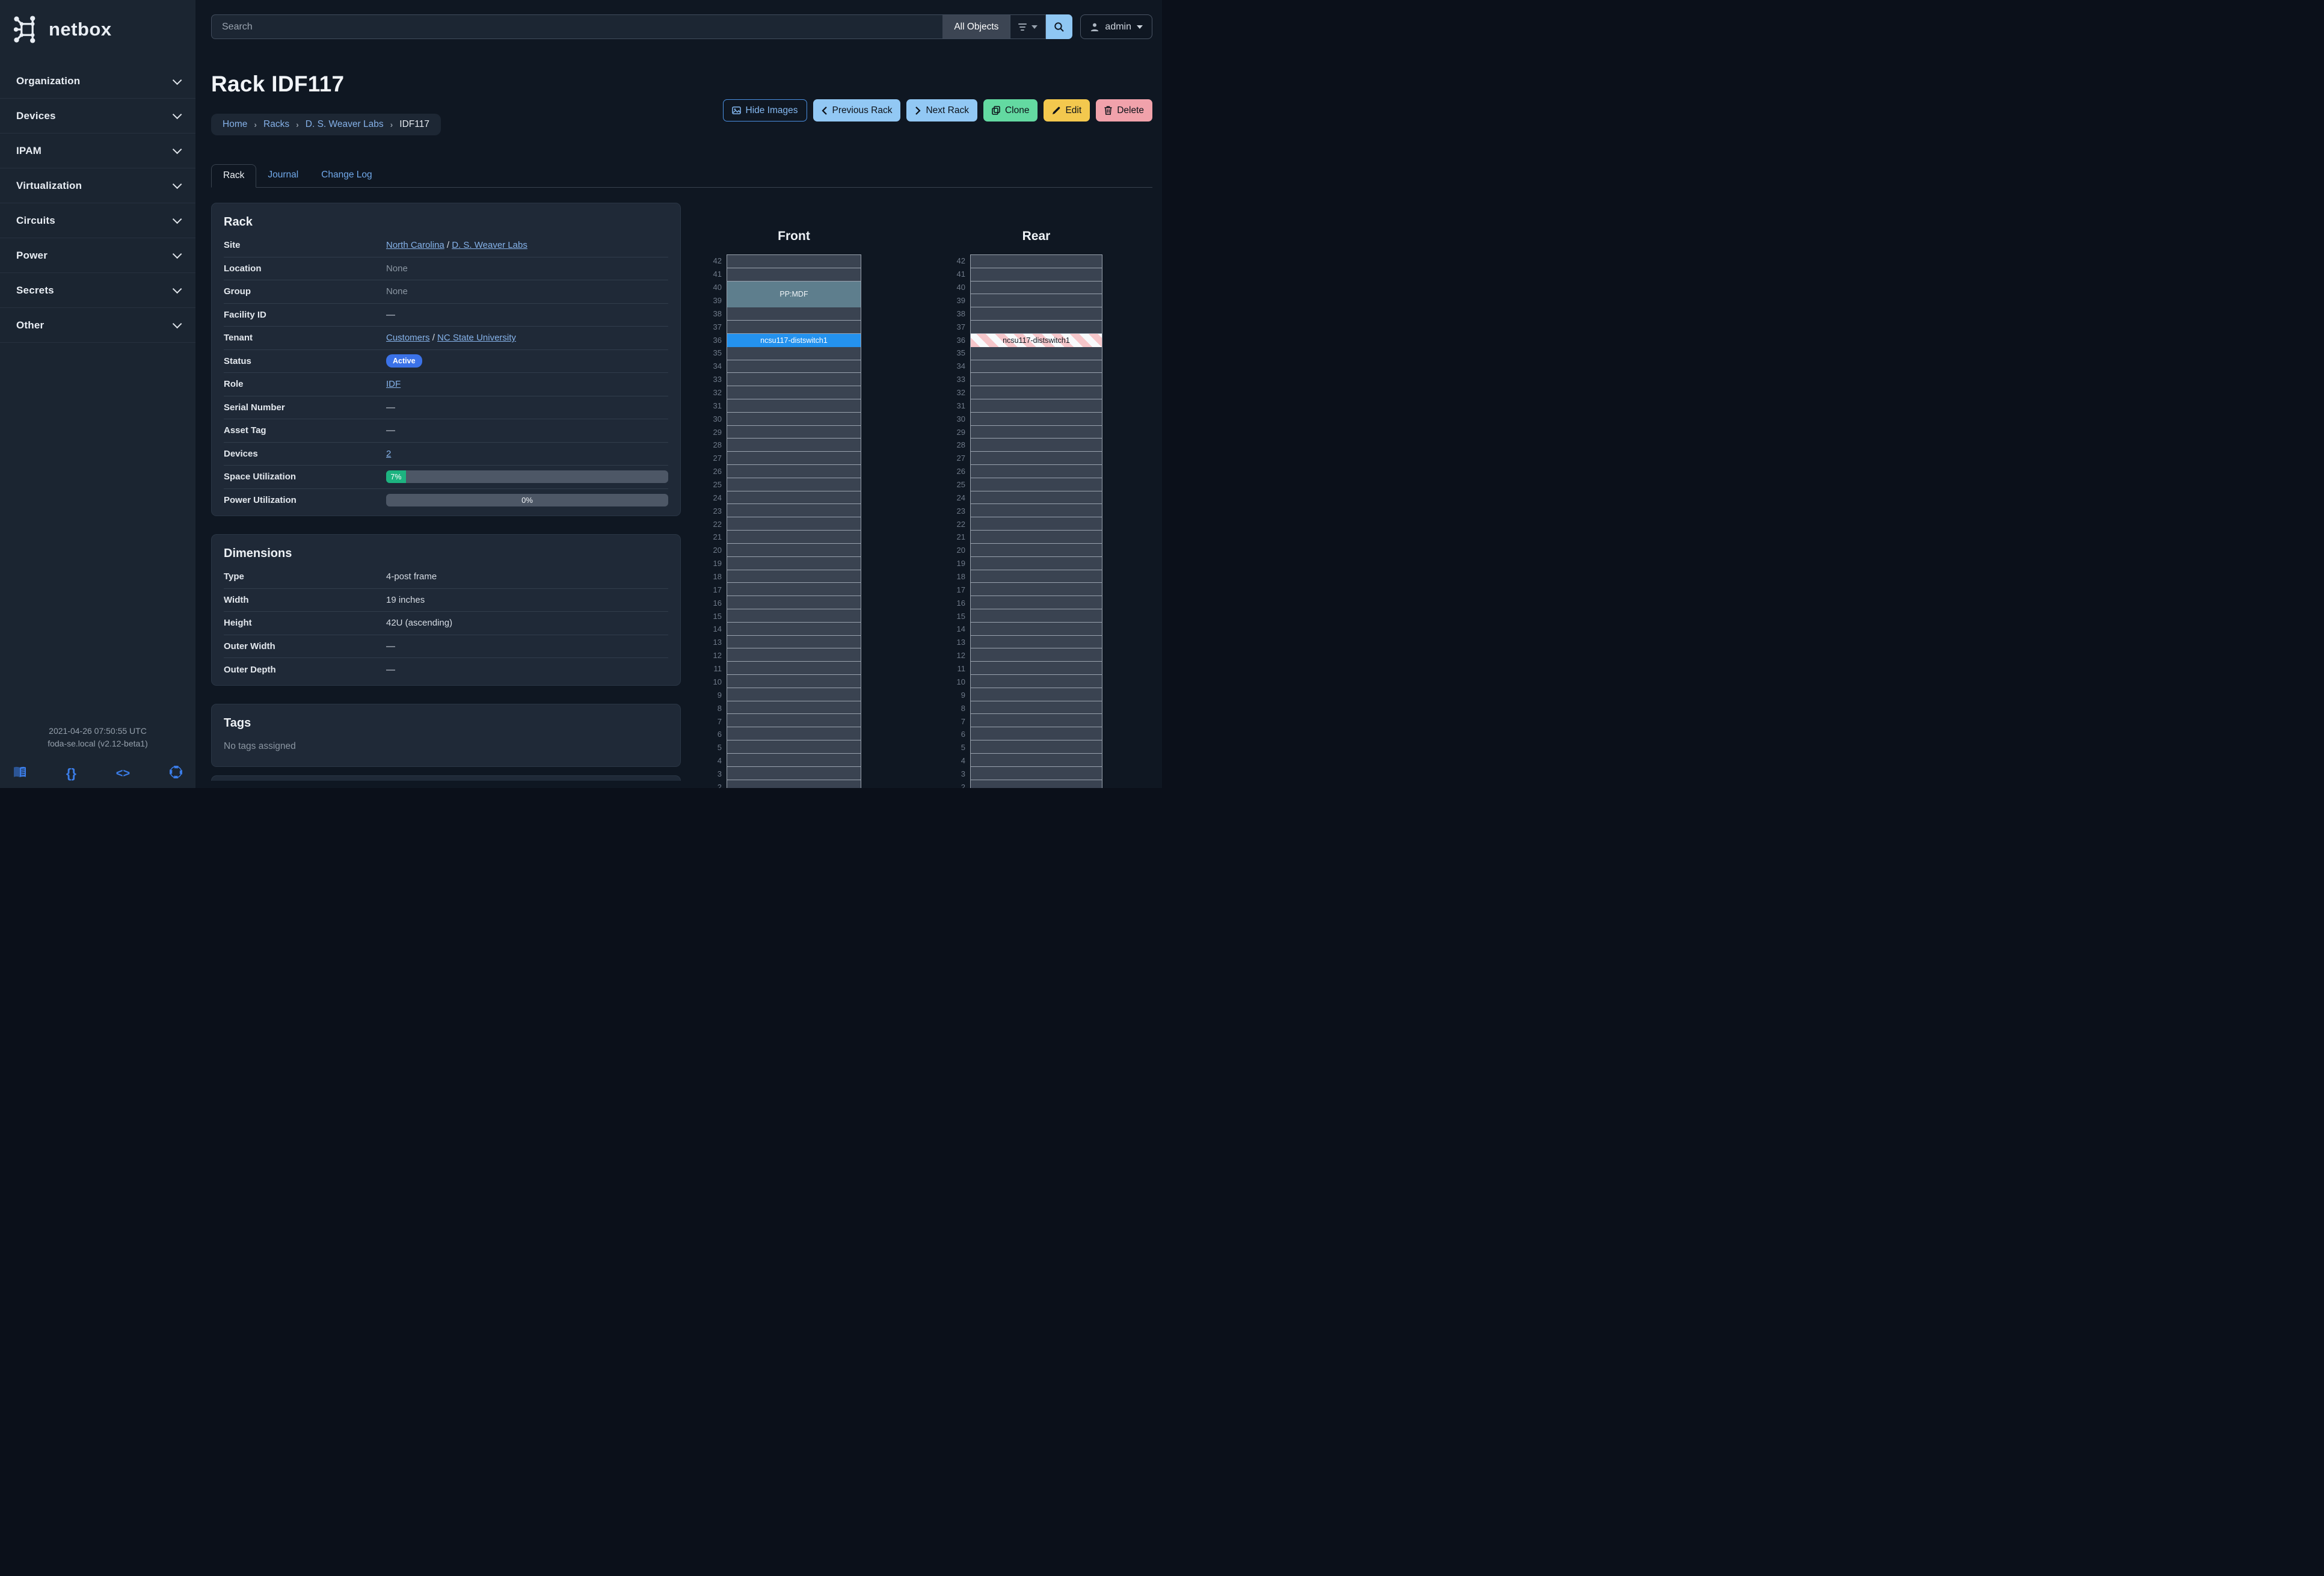  I want to click on attribute-link: Customers, so click(408, 338).